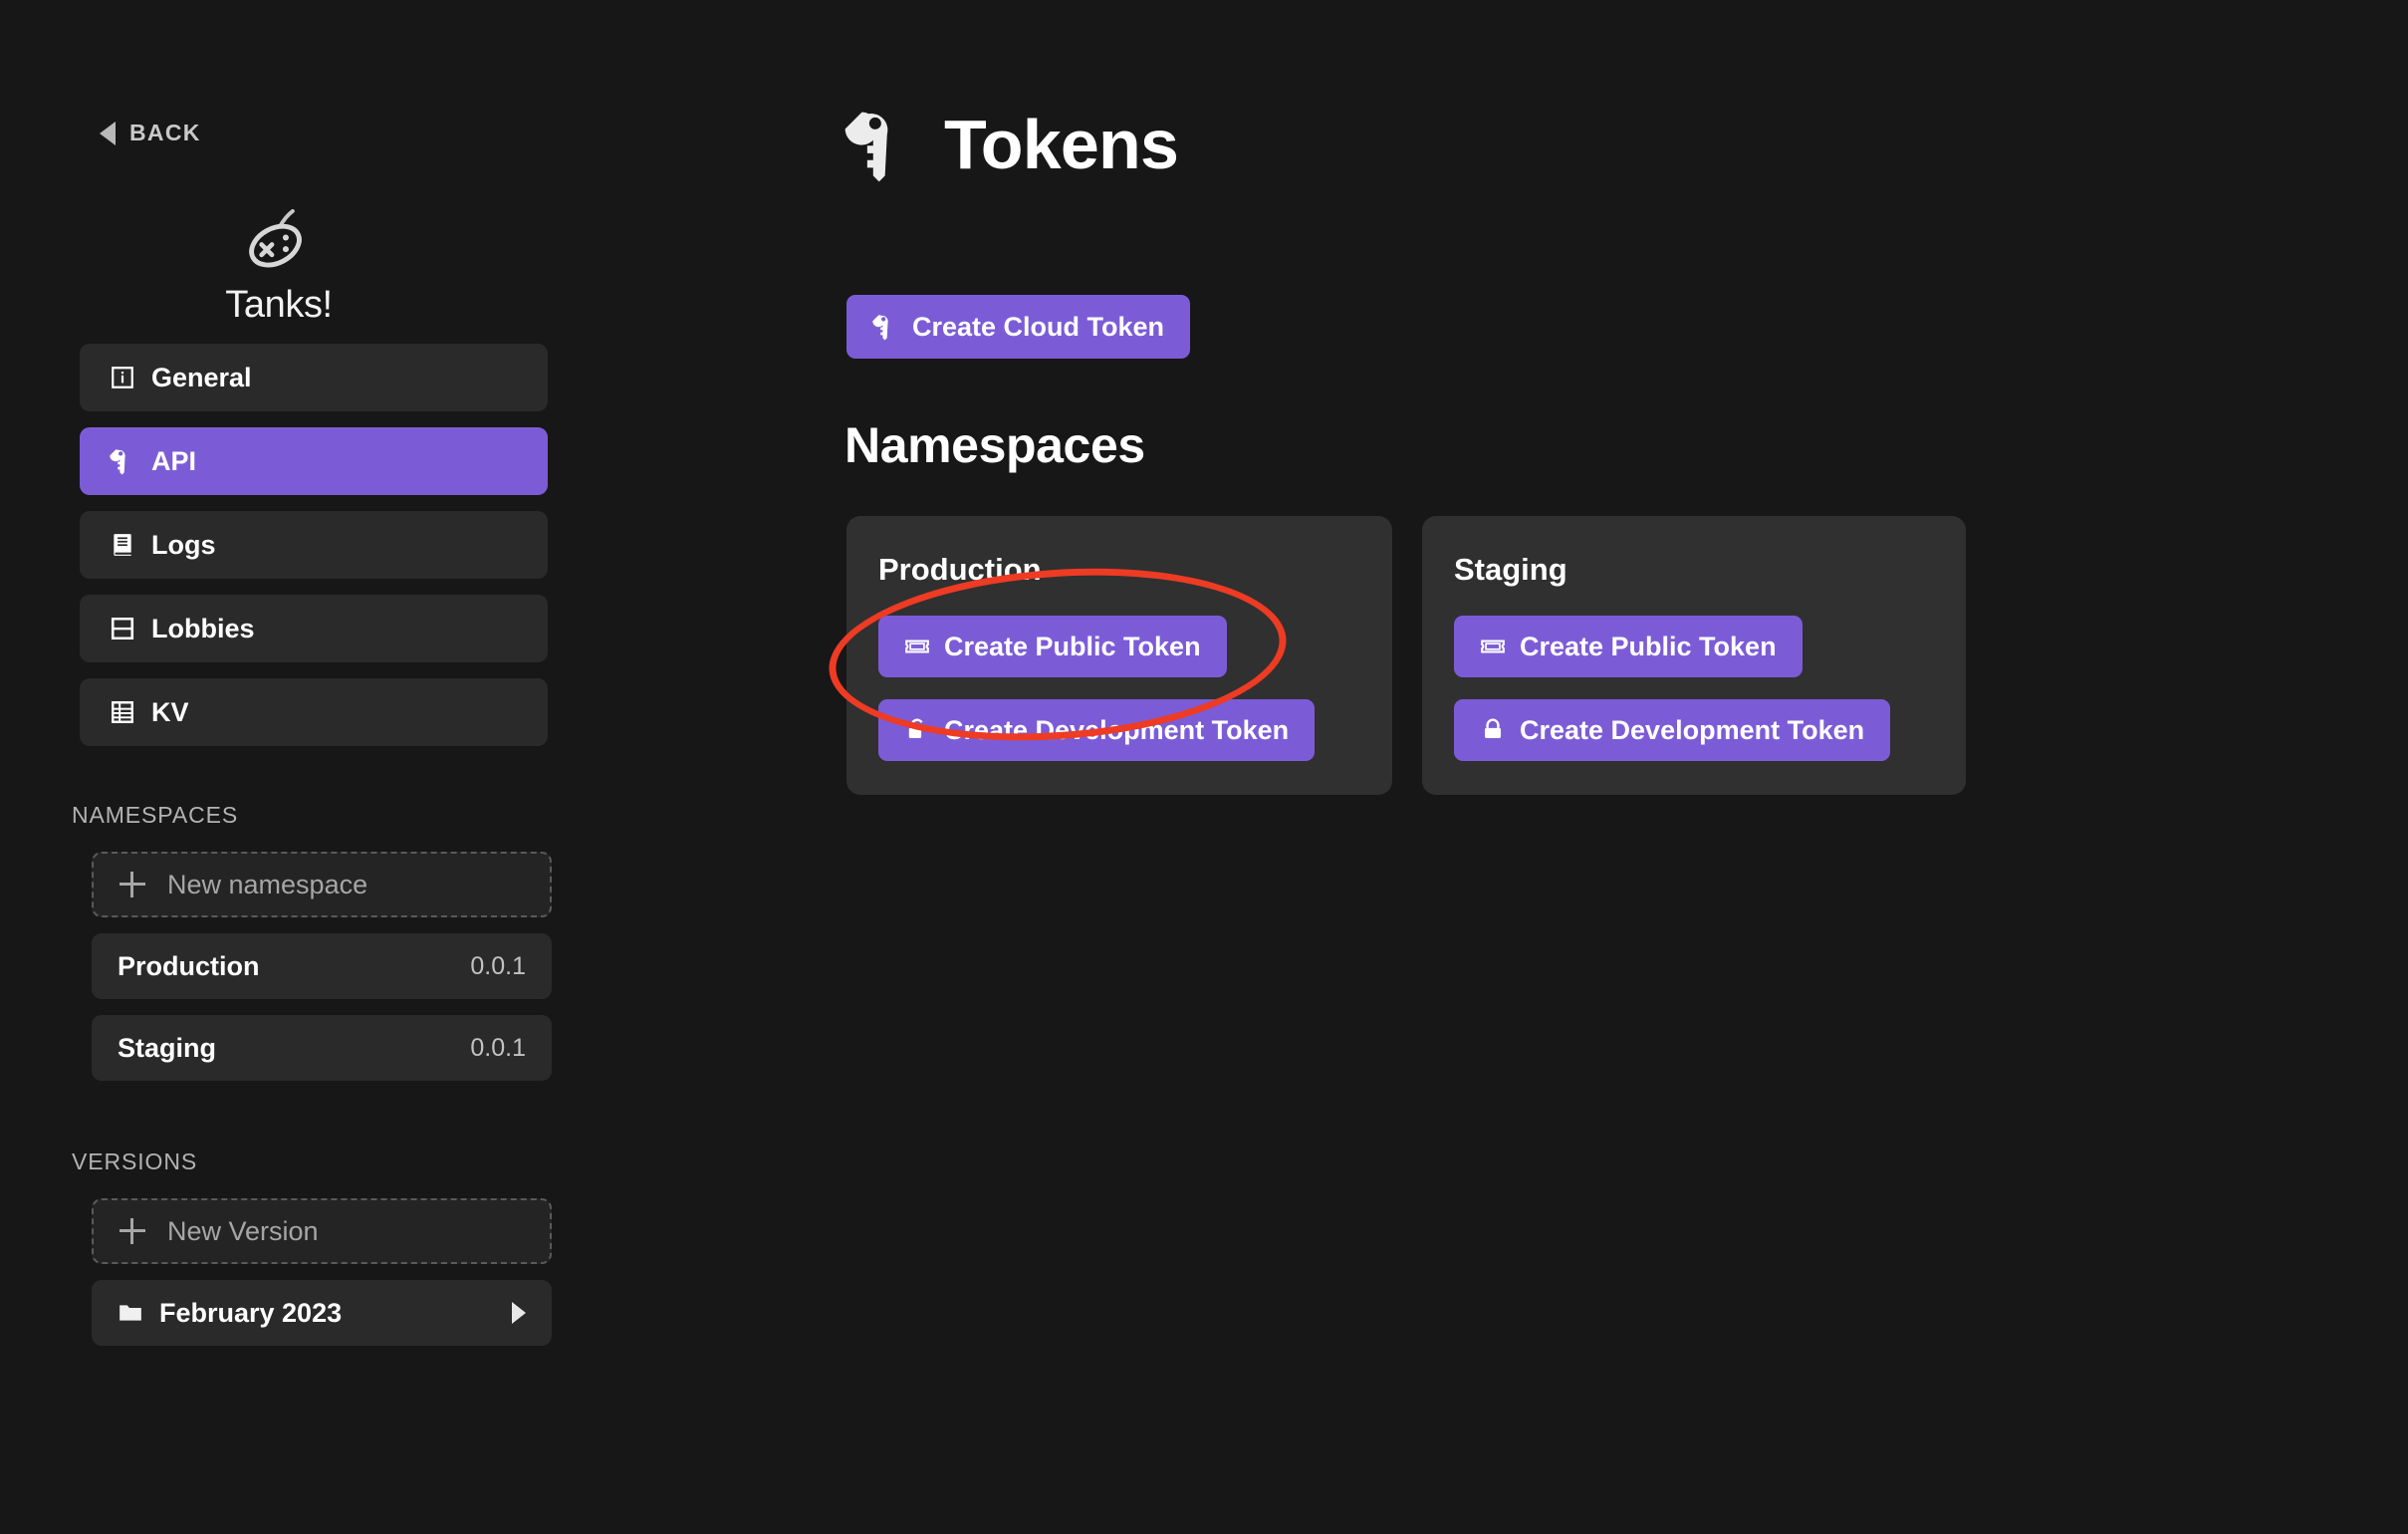 The height and width of the screenshot is (1534, 2408). Describe the element at coordinates (1061, 144) in the screenshot. I see `page-title: Tokens` at that location.